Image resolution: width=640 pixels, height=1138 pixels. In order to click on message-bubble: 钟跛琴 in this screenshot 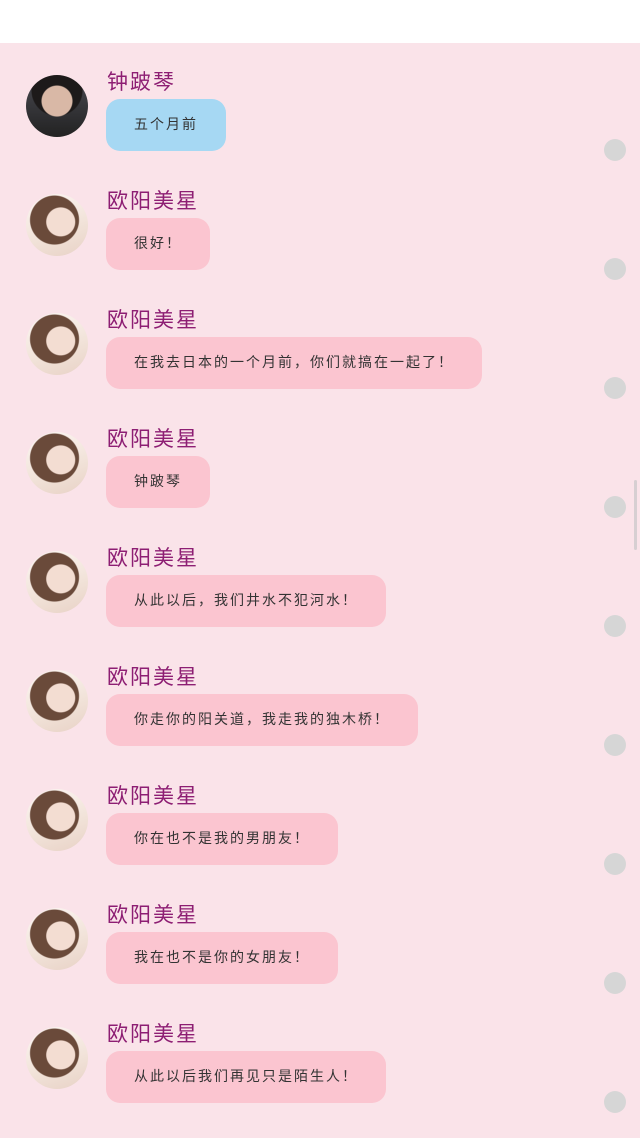, I will do `click(158, 482)`.